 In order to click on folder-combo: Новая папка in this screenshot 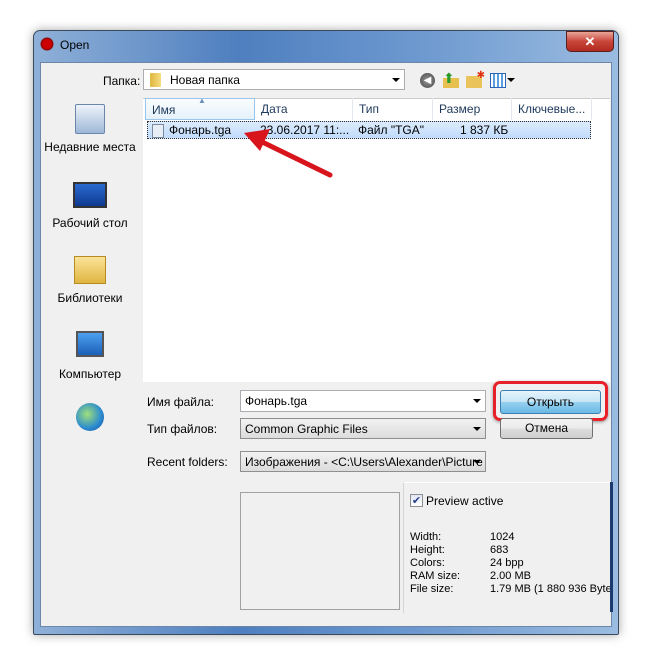, I will do `click(274, 79)`.